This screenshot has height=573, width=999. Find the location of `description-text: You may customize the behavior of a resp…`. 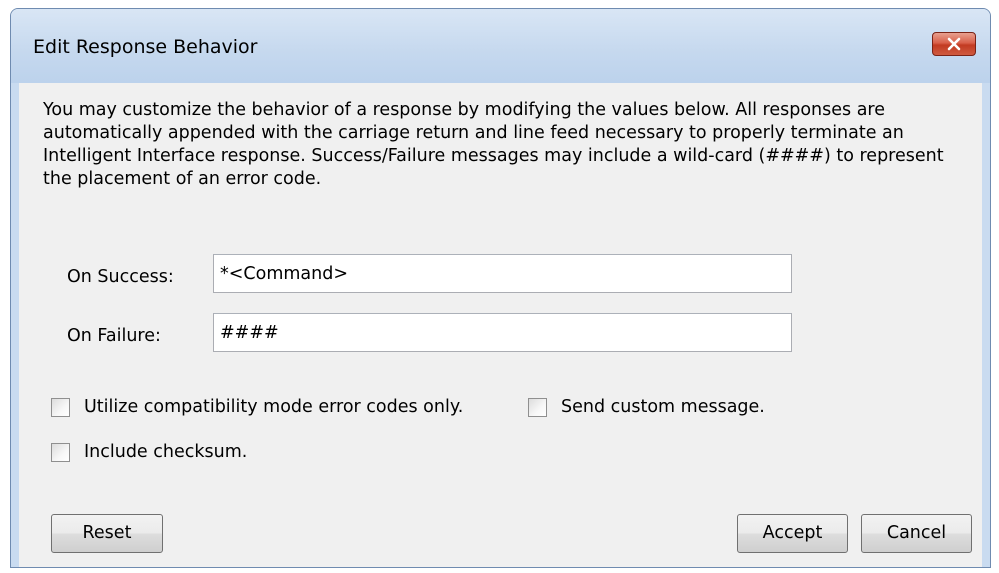

description-text: You may customize the behavior of a resp… is located at coordinates (493, 144).